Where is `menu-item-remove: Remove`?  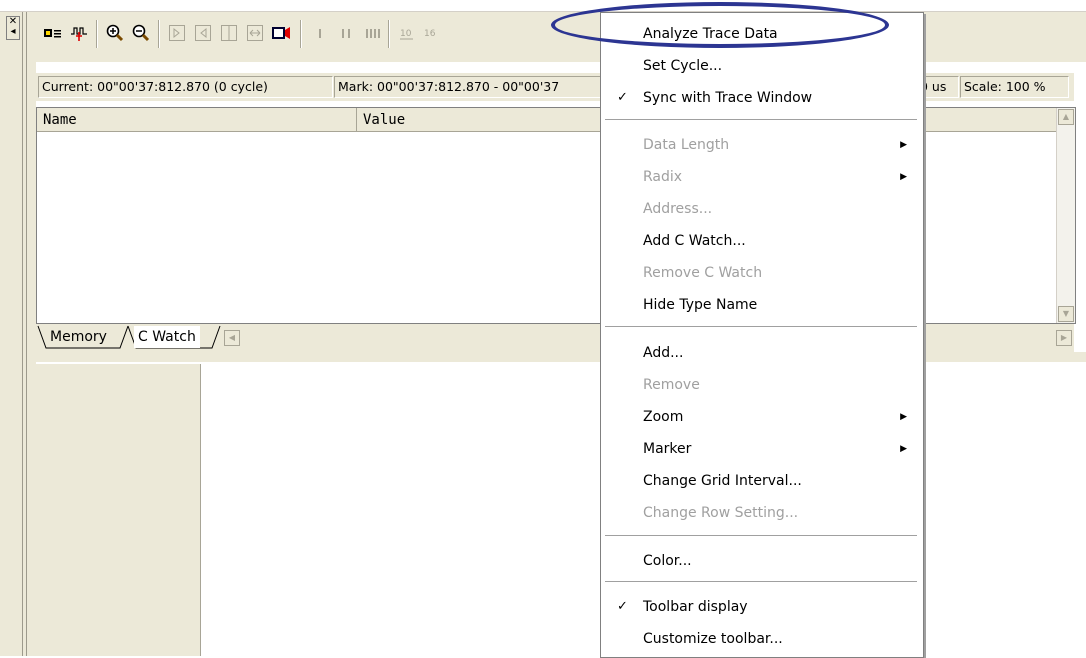 menu-item-remove: Remove is located at coordinates (761, 385).